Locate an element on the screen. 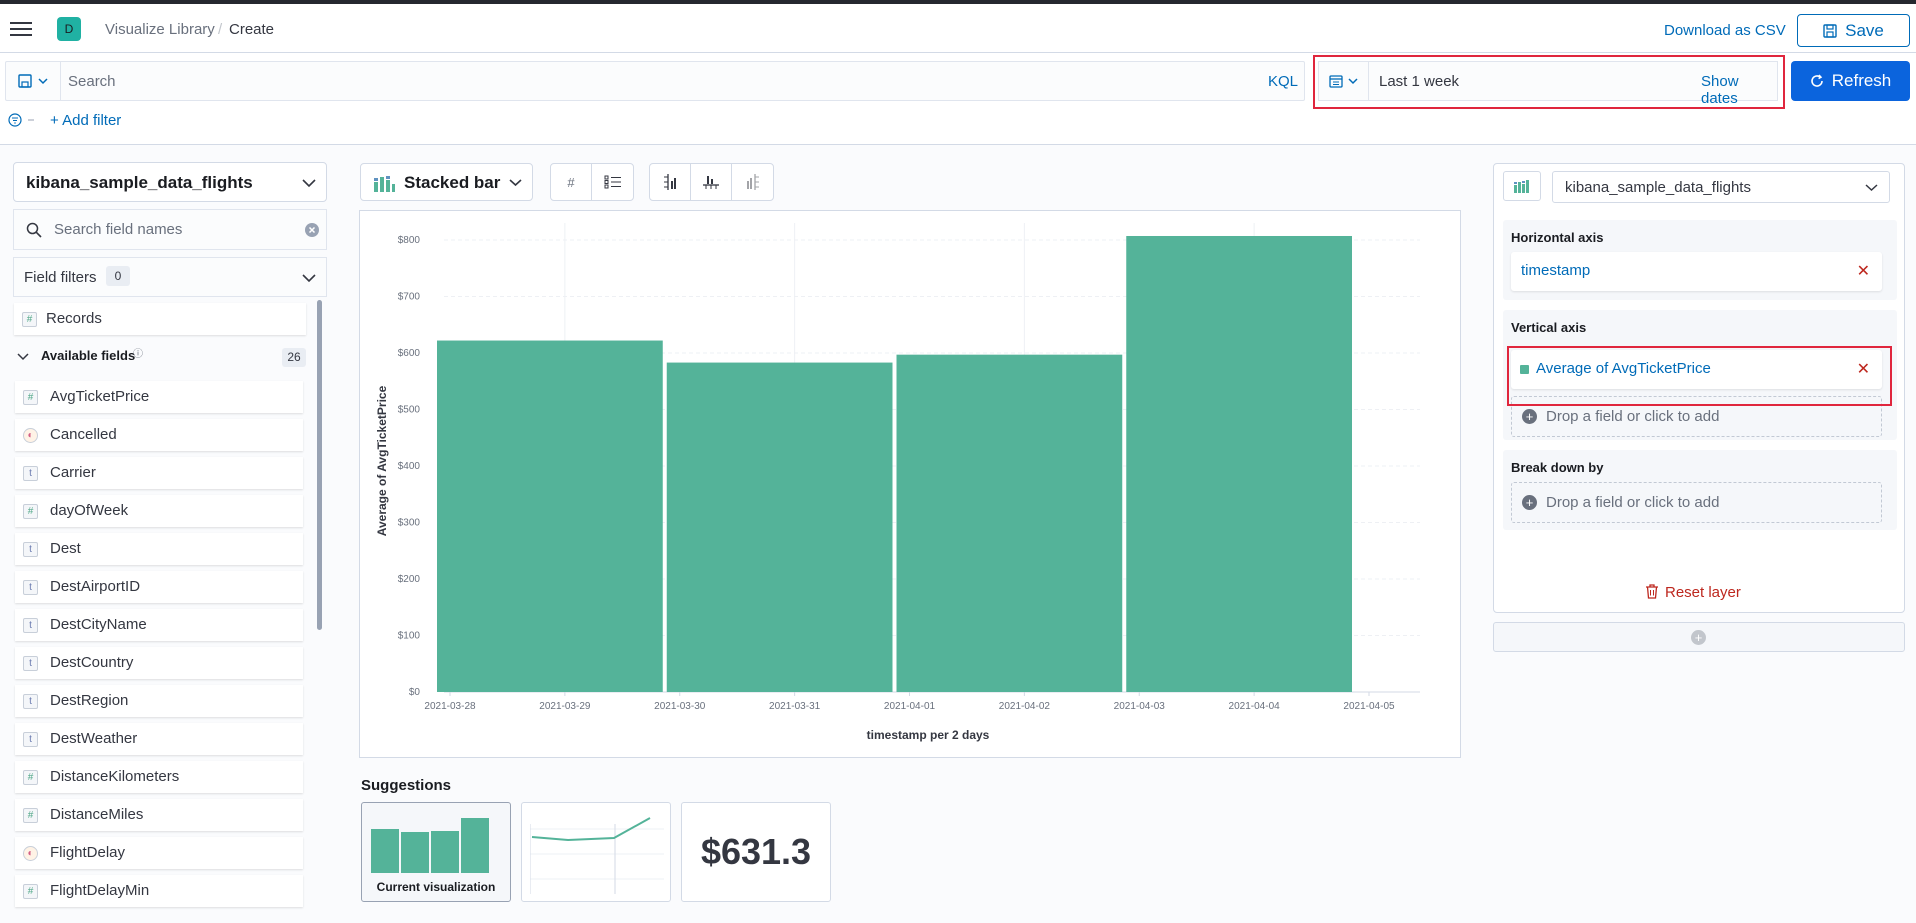 Image resolution: width=1916 pixels, height=923 pixels. field-list-scrollbar is located at coordinates (319, 465).